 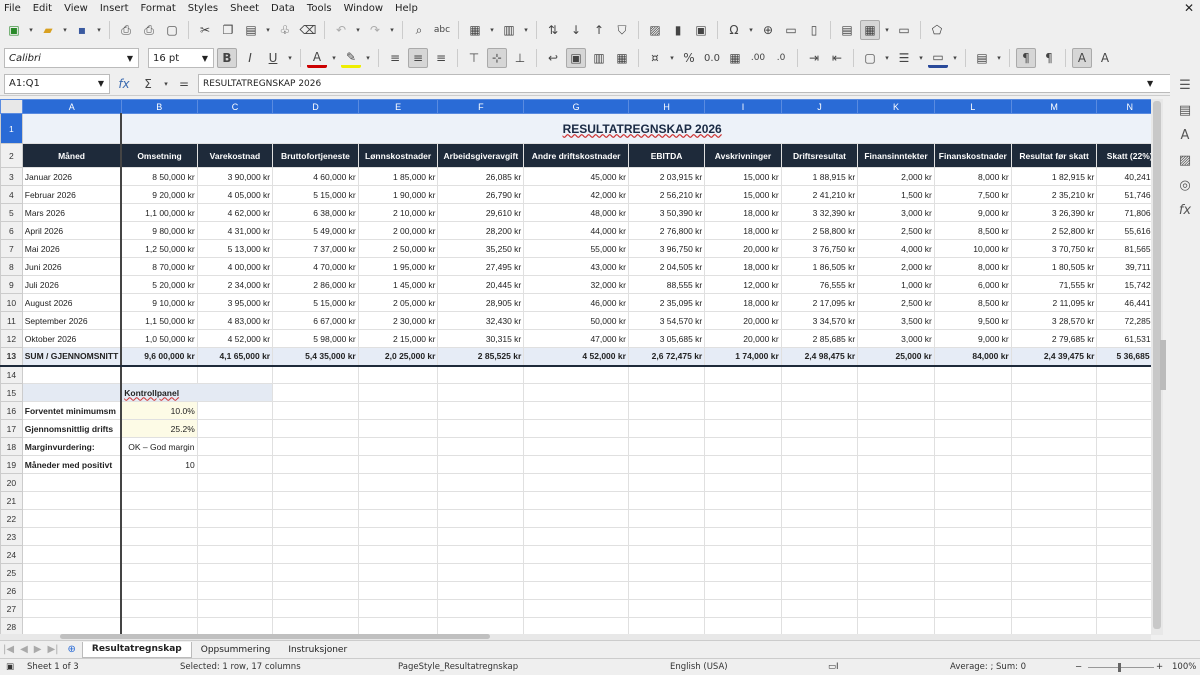 I want to click on column-title: Resultat før skatt, so click(x=1054, y=155).